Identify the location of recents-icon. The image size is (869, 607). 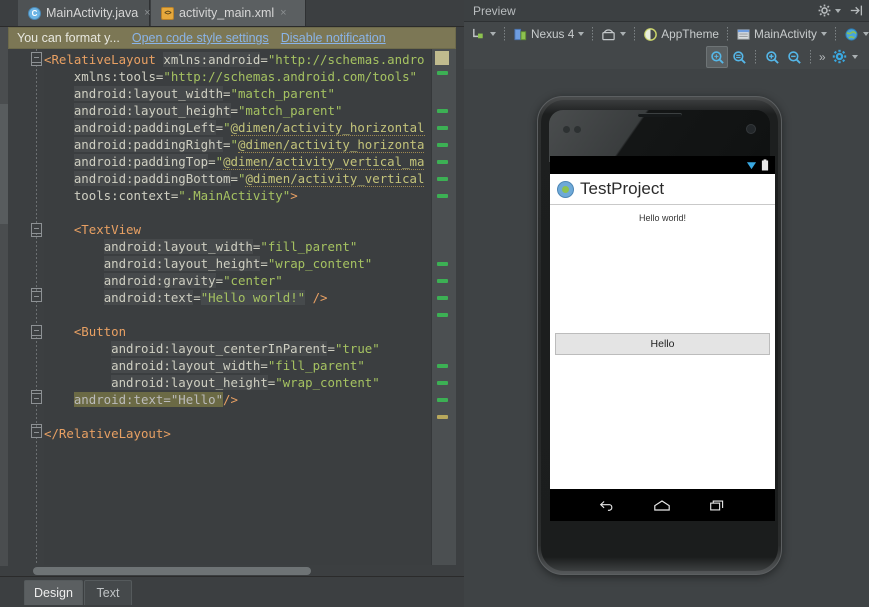
(717, 505).